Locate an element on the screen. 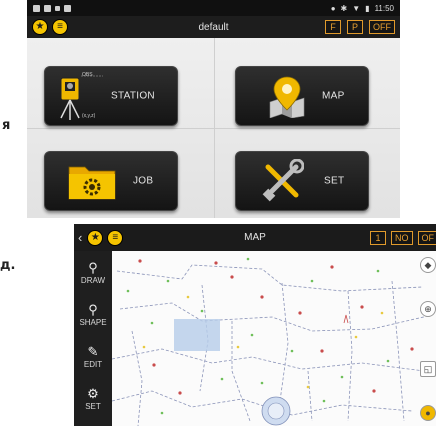 The height and width of the screenshot is (426, 436). sidebar-item-label: SET is located at coordinates (93, 406).